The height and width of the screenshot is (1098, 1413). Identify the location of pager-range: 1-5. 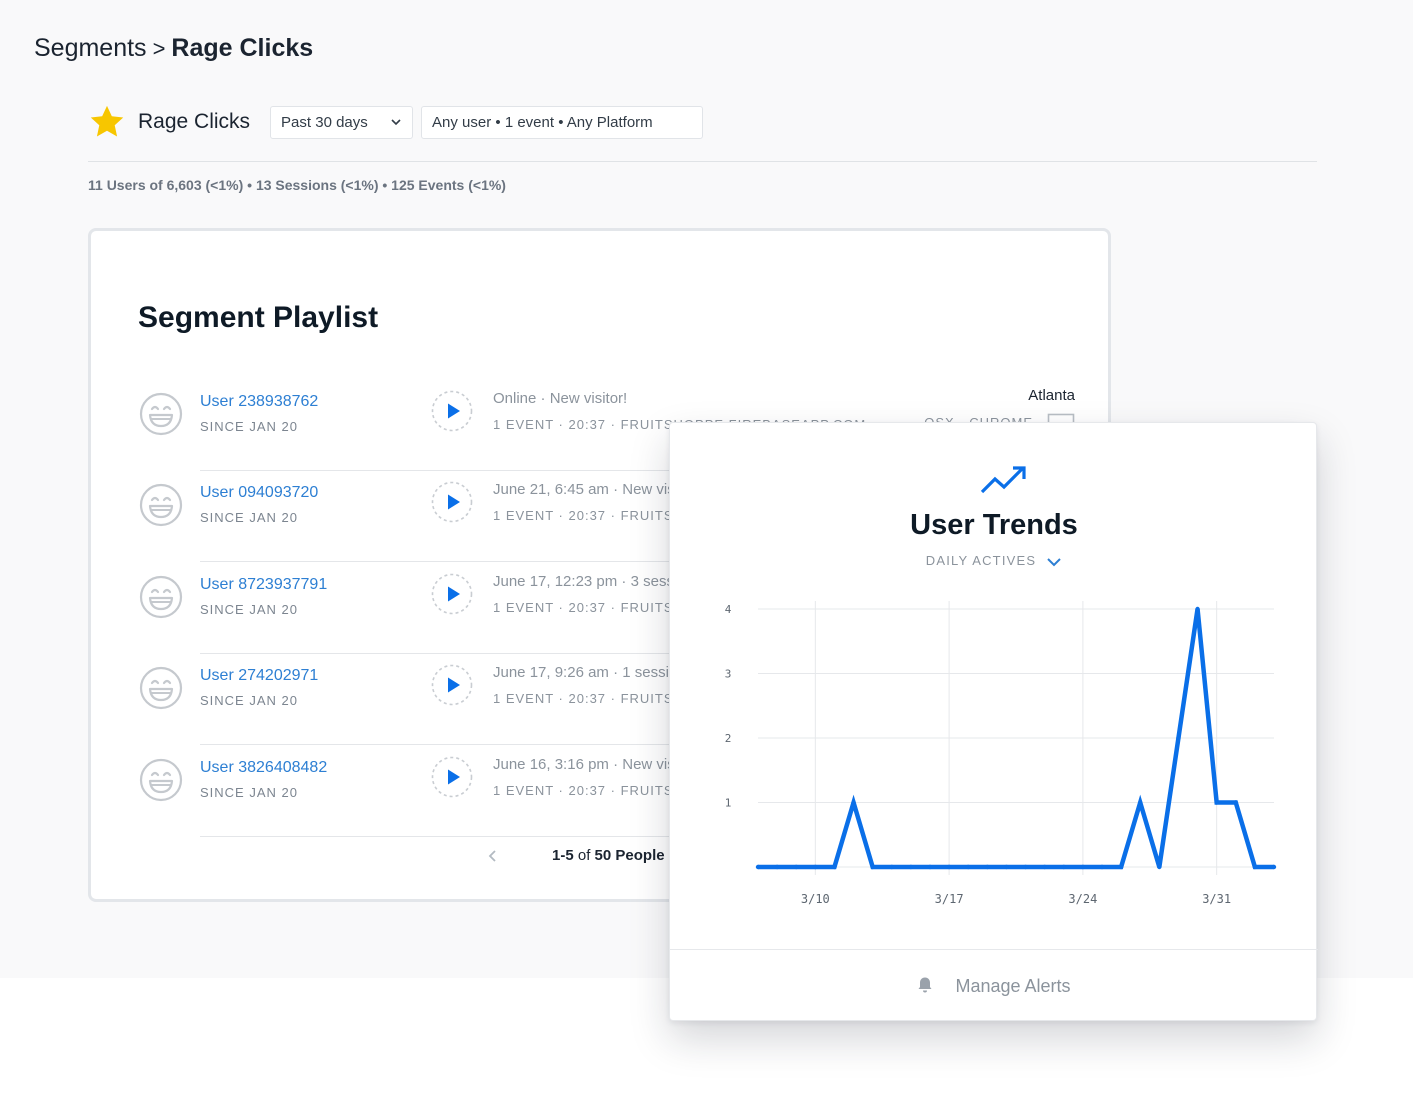
(563, 855).